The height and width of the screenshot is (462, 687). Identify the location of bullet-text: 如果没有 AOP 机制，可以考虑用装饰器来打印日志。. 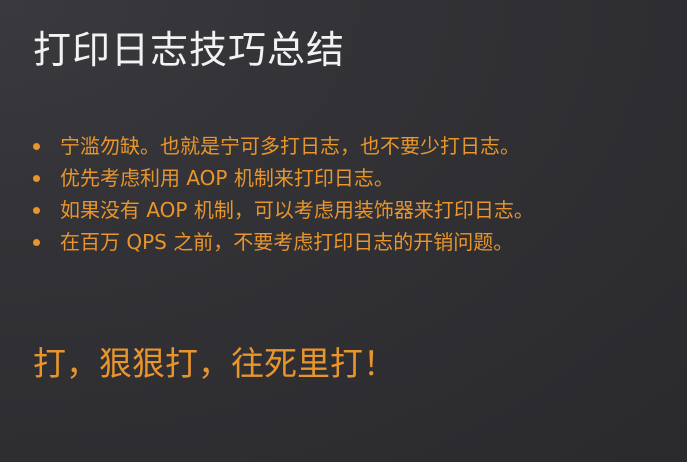
(297, 210).